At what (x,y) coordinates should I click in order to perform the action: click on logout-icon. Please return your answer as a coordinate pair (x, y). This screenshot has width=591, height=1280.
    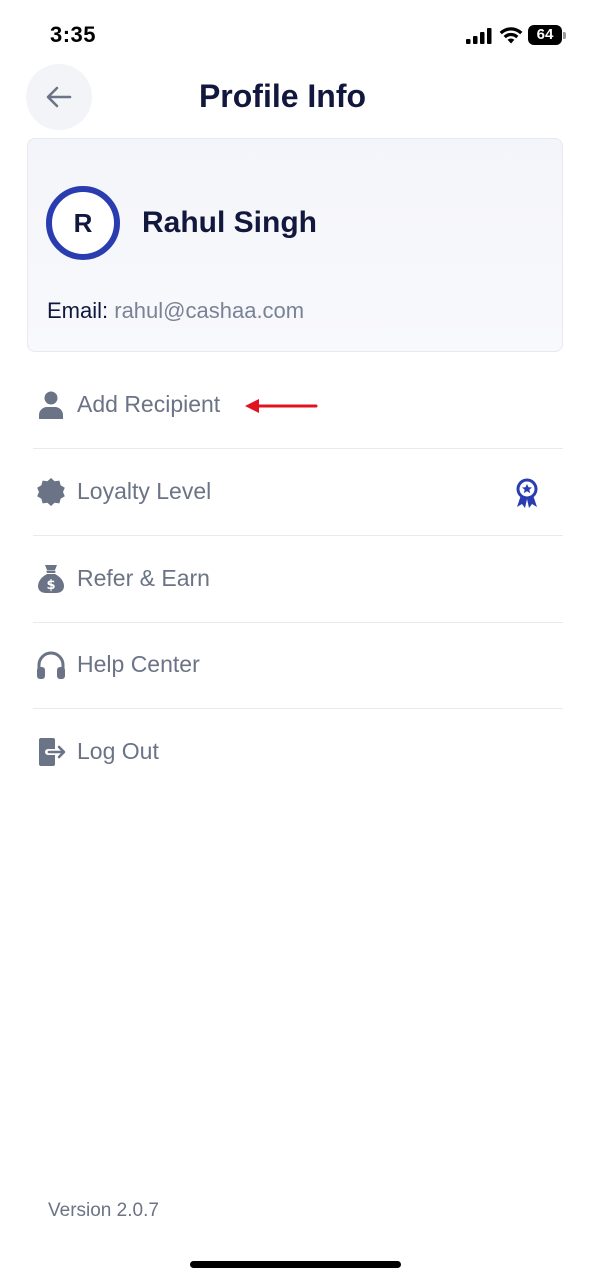
    Looking at the image, I should click on (52, 752).